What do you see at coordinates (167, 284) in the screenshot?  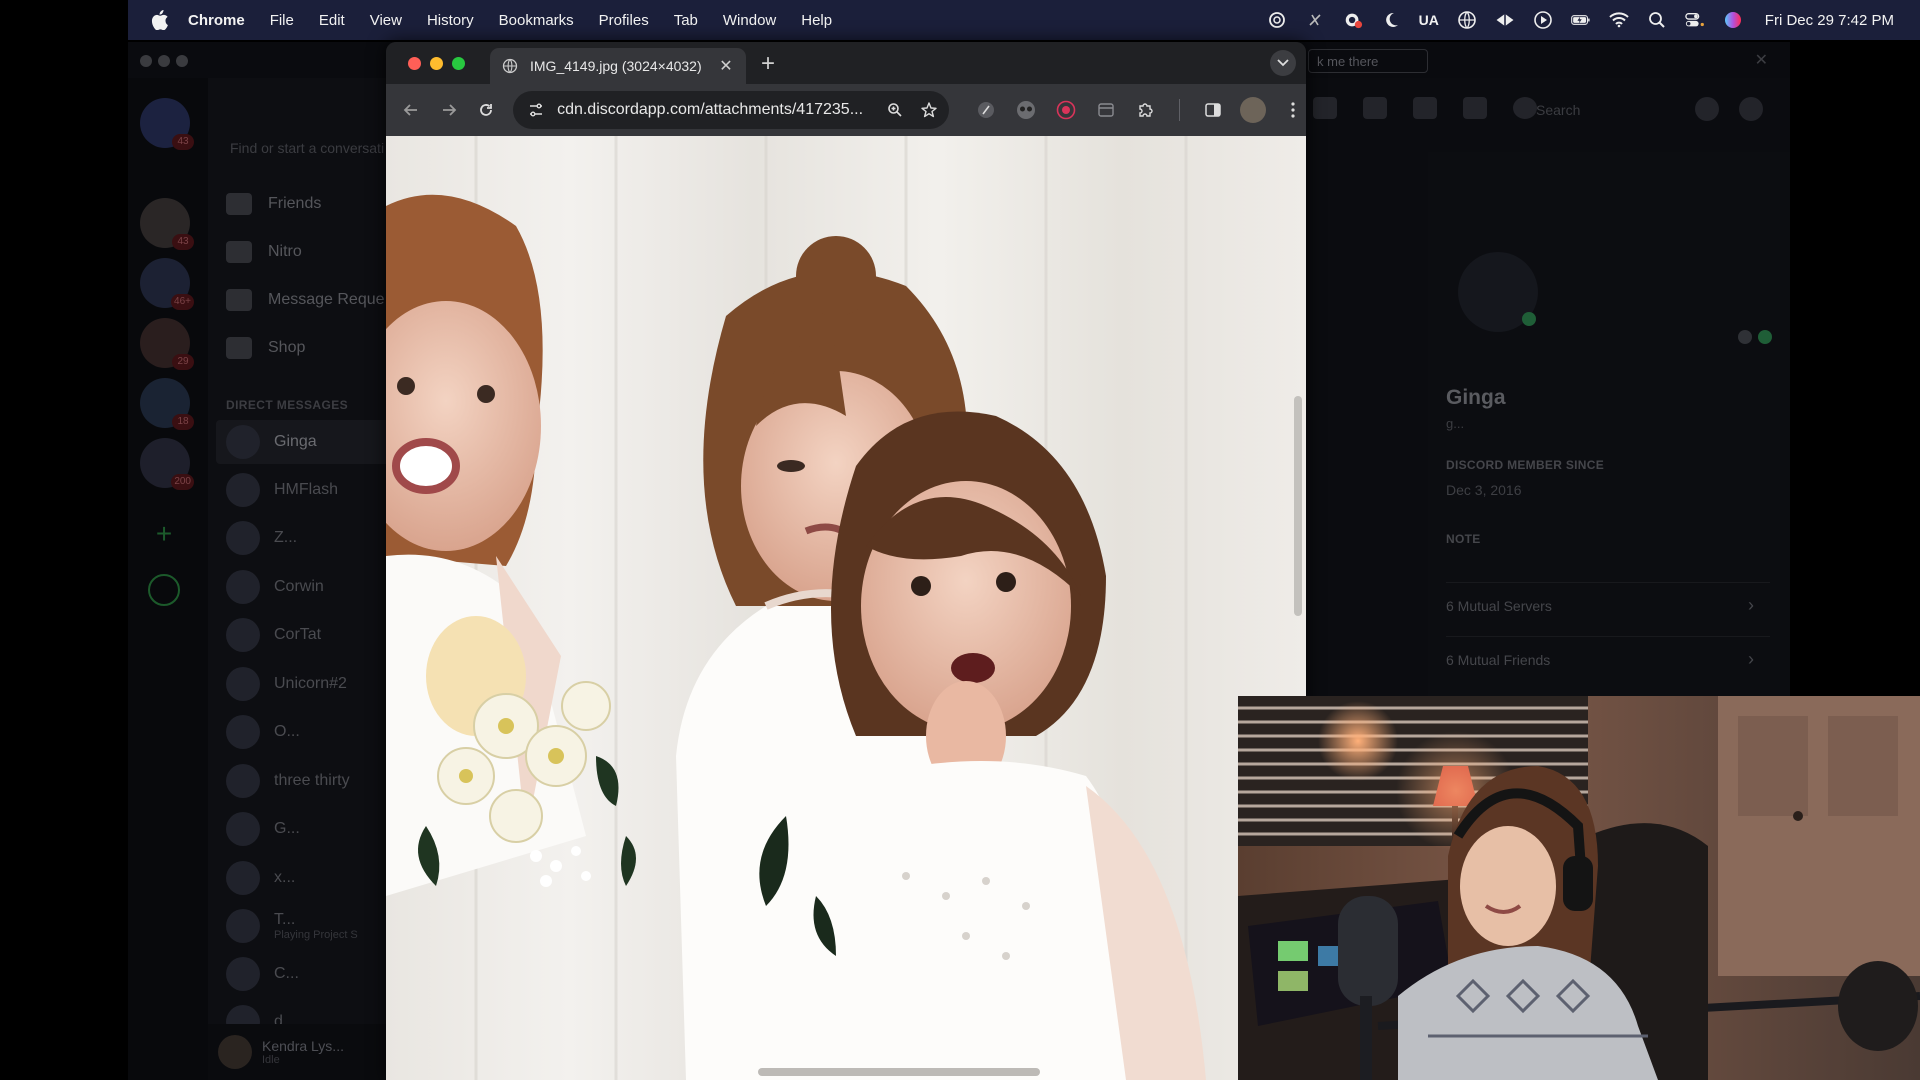 I see `server-icon: 46+` at bounding box center [167, 284].